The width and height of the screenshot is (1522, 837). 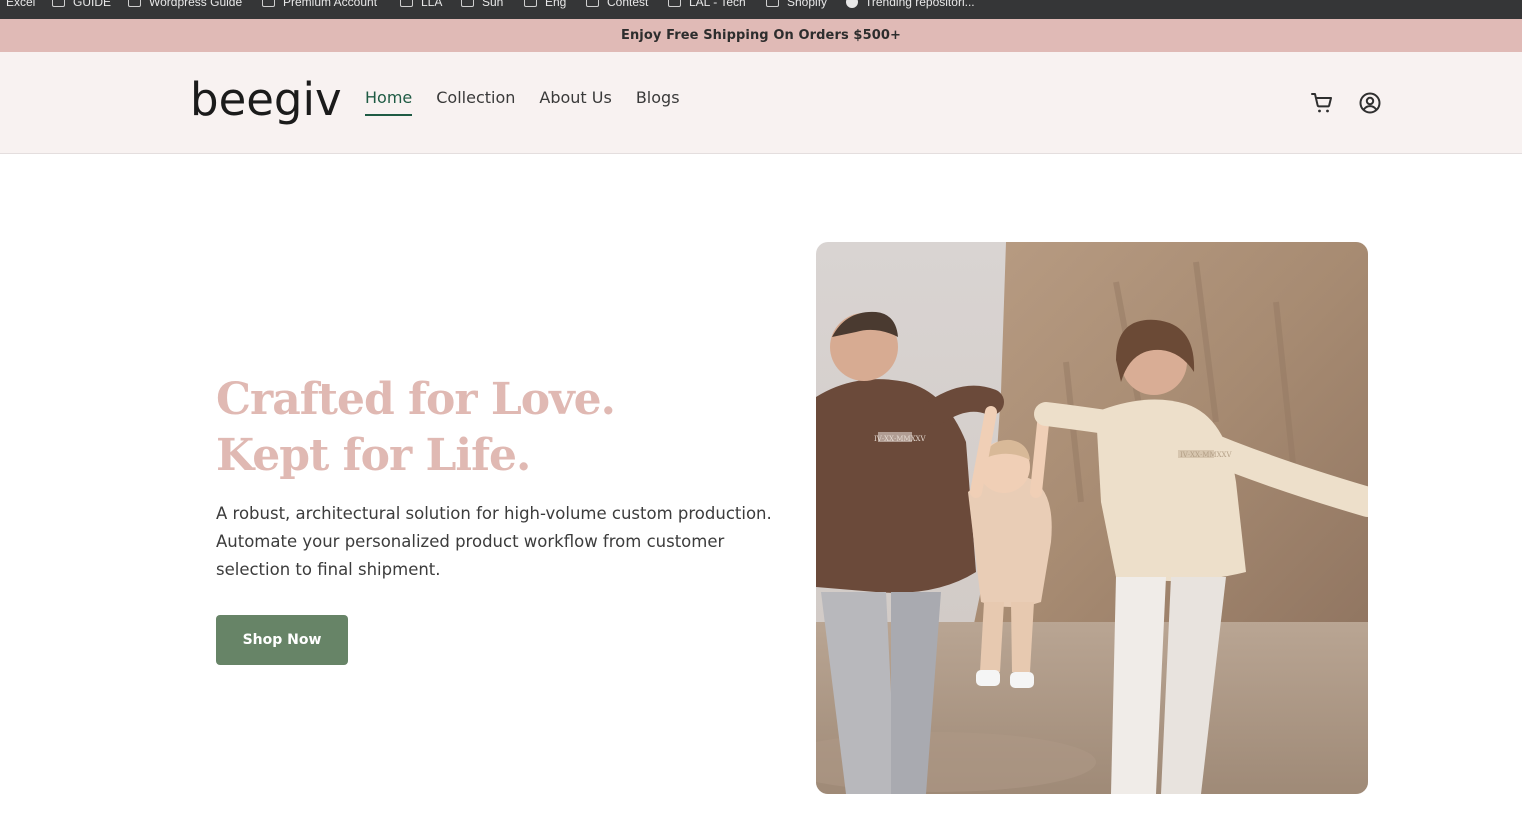 I want to click on bookmark-item: Sun, so click(x=482, y=5).